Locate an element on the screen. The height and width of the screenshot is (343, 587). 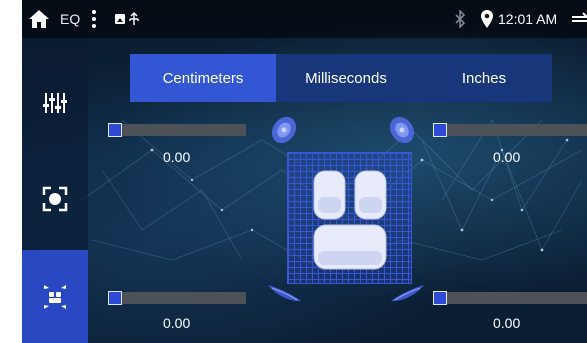
nav-balance-fader is located at coordinates (55, 199).